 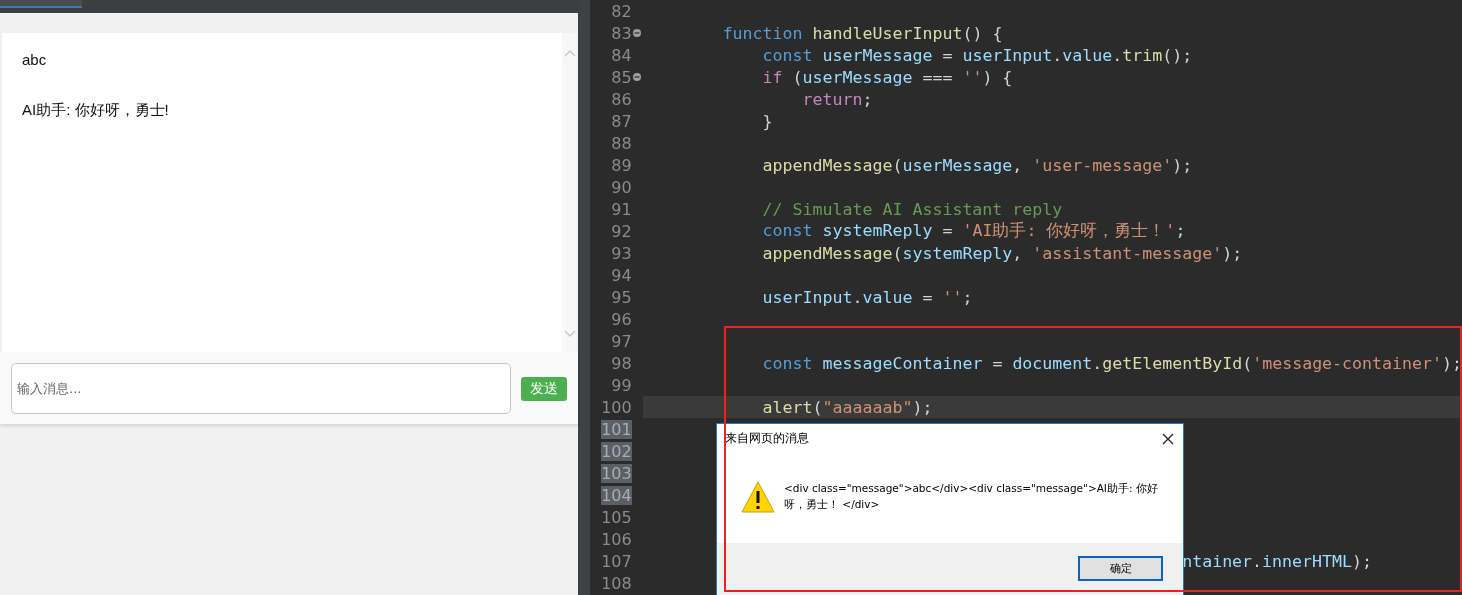 I want to click on line-number: 108, so click(x=616, y=583).